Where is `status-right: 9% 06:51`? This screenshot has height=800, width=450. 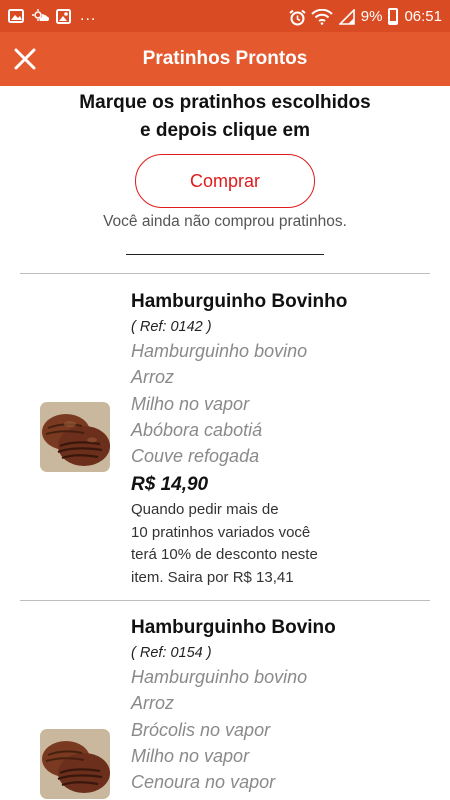 status-right: 9% 06:51 is located at coordinates (365, 16).